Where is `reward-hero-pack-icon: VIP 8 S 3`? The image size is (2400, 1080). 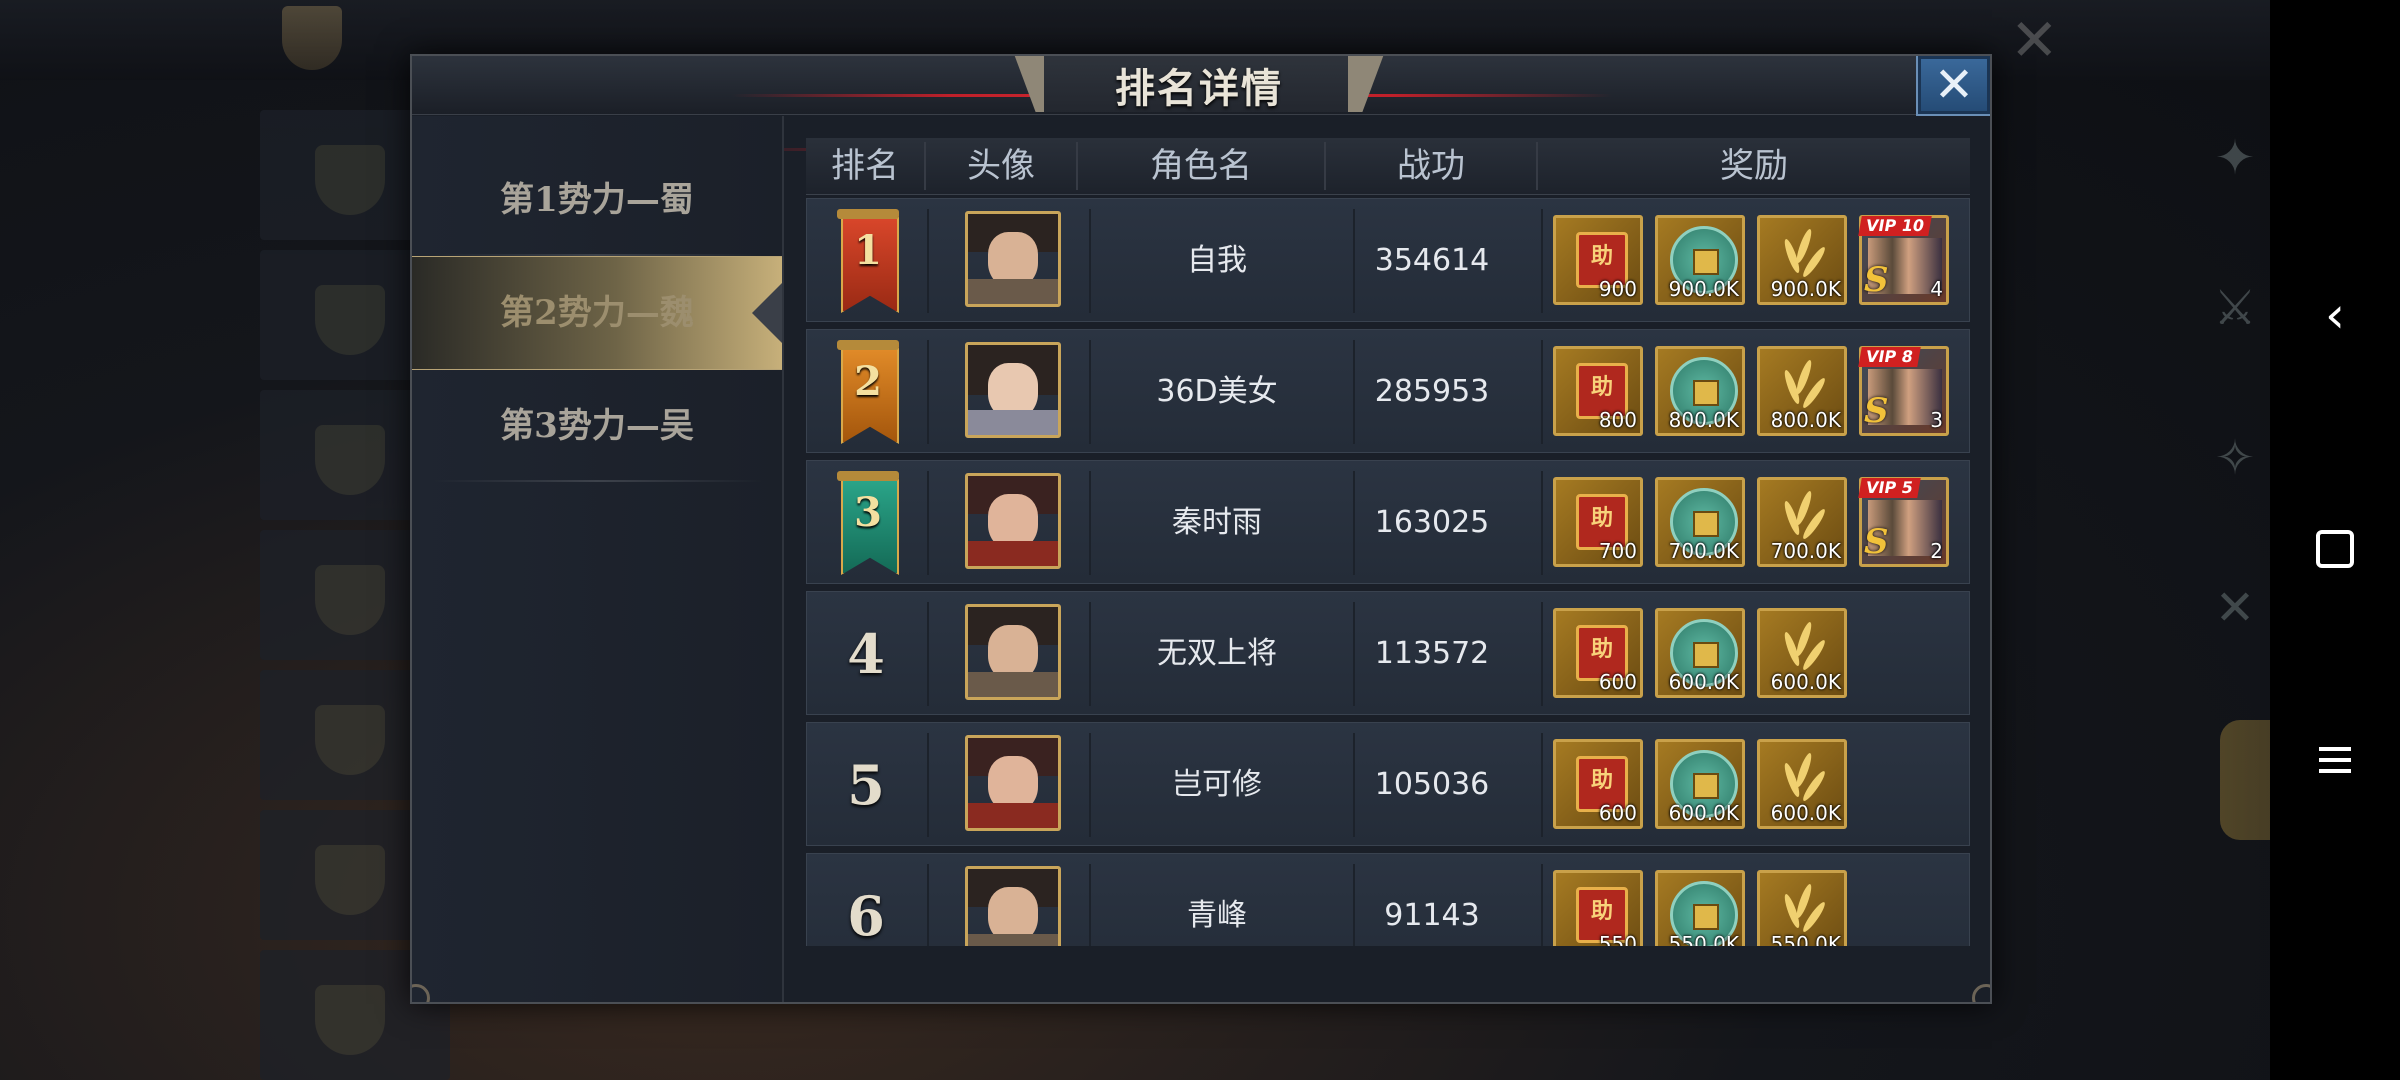
reward-hero-pack-icon: VIP 8 S 3 is located at coordinates (1903, 391).